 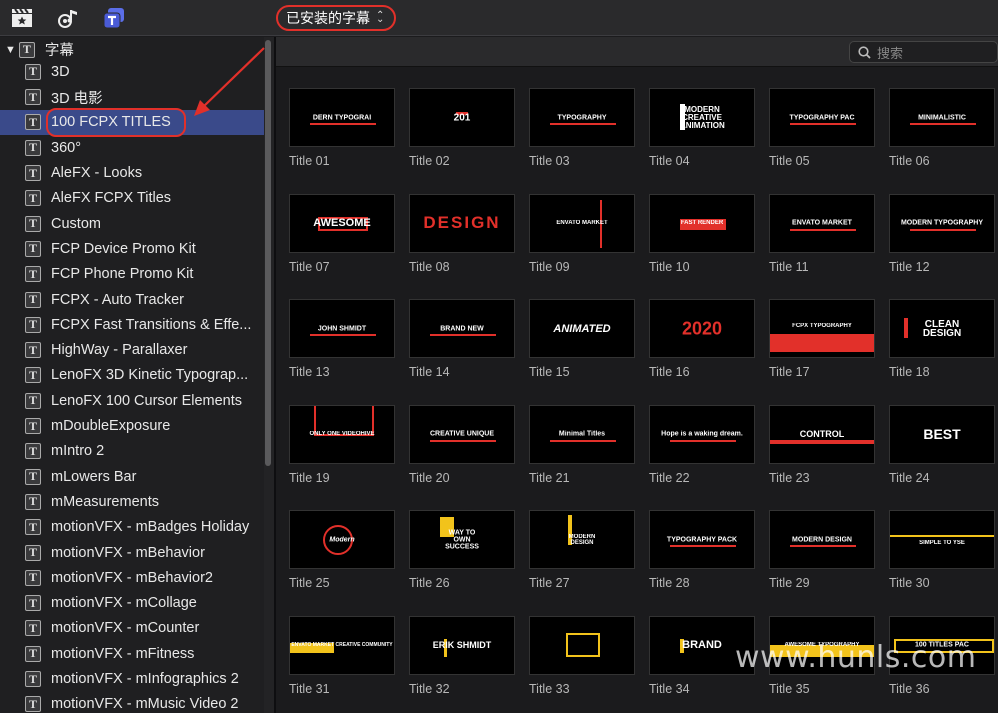 I want to click on title-tile: ONLY ONE VIDEOHIVE Title 19, so click(x=342, y=444).